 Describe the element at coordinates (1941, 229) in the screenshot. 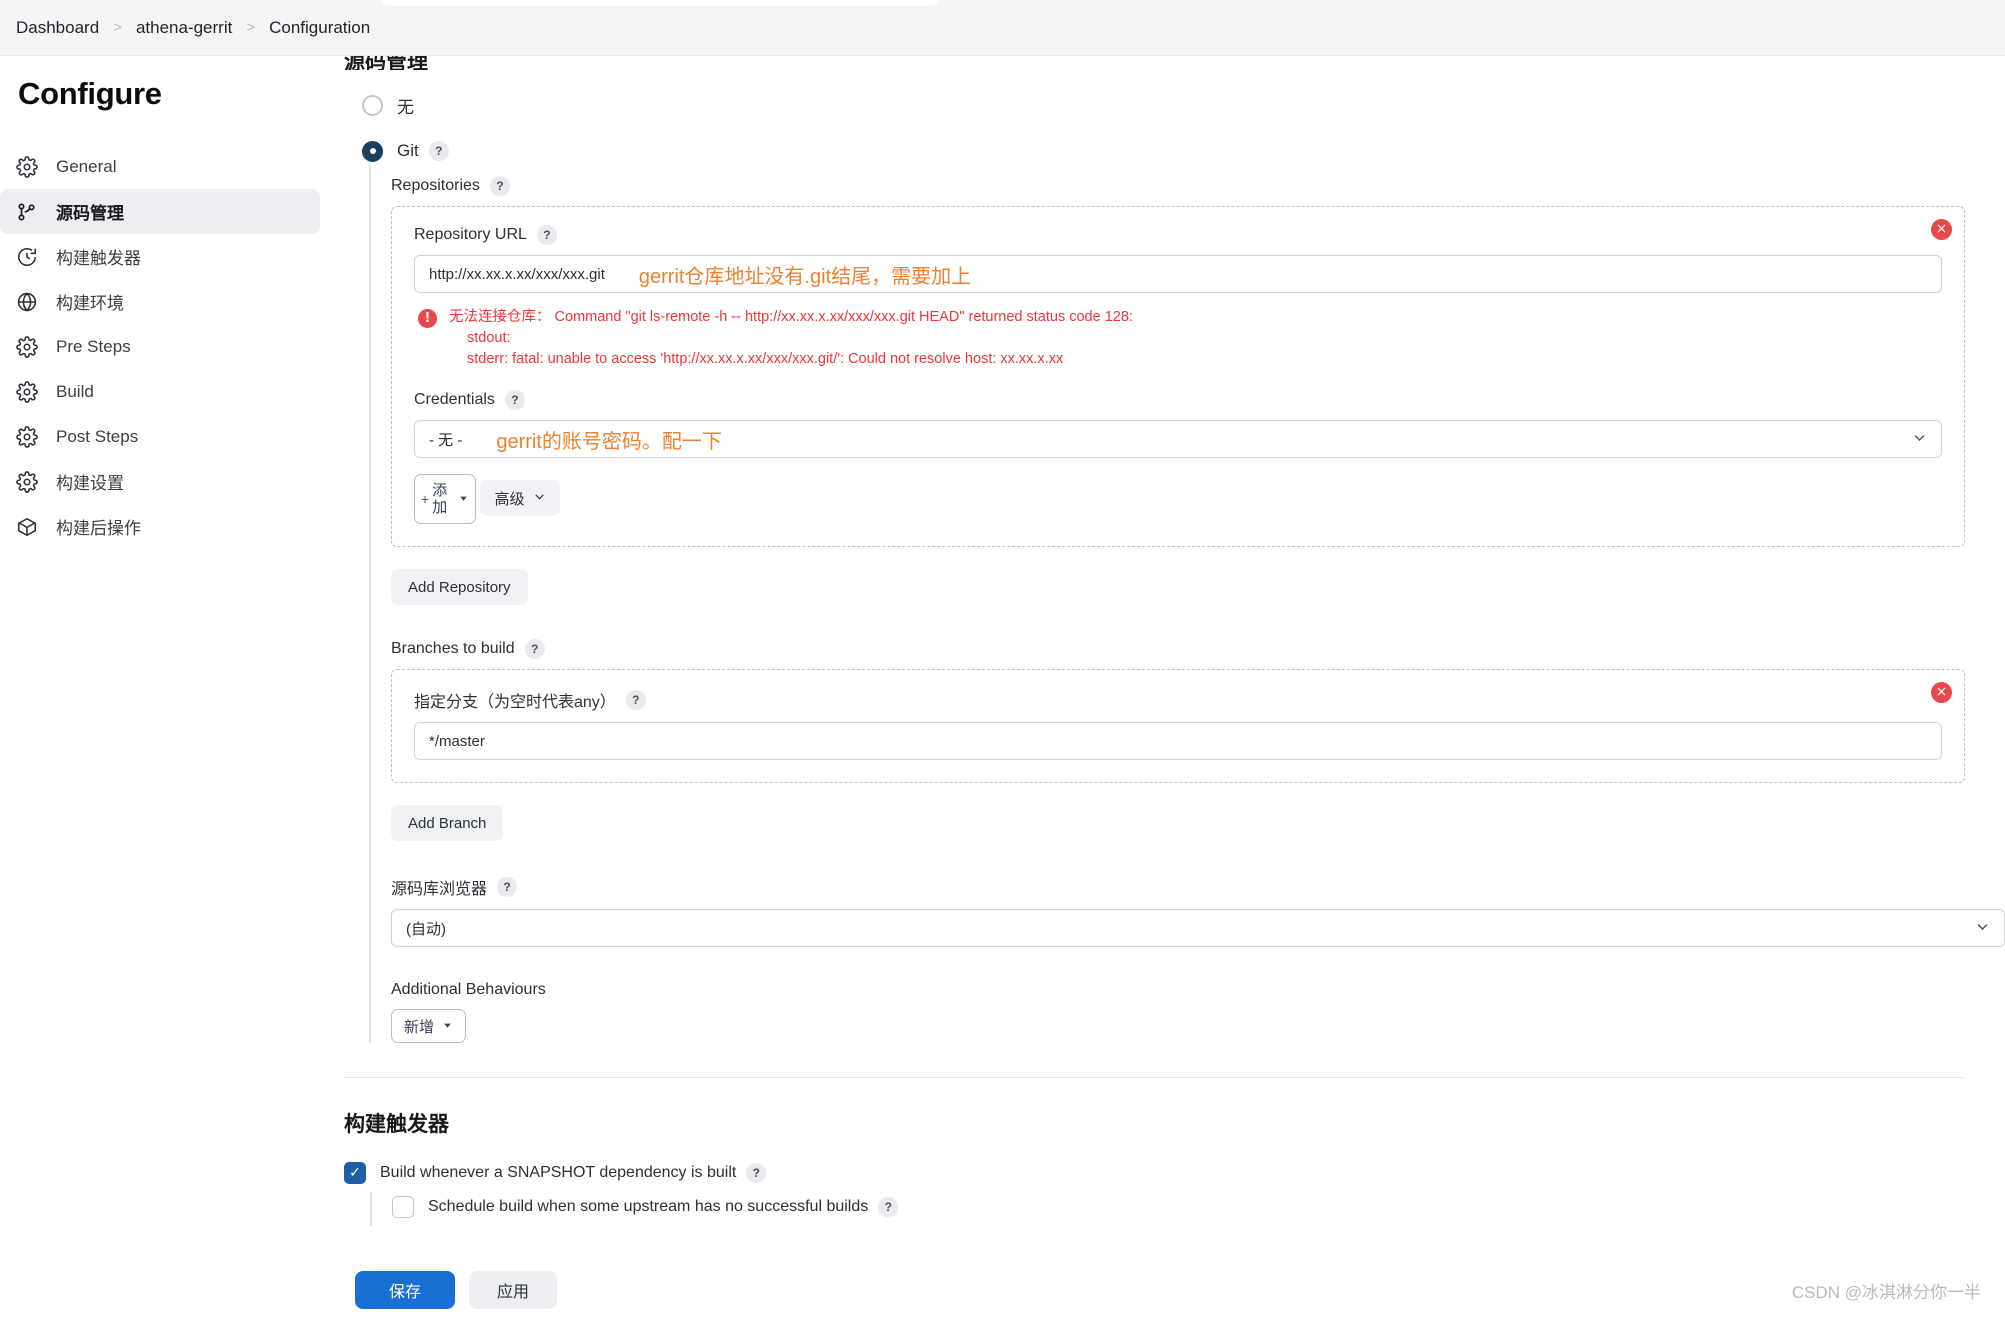

I see `delete-repository-button: ×` at that location.